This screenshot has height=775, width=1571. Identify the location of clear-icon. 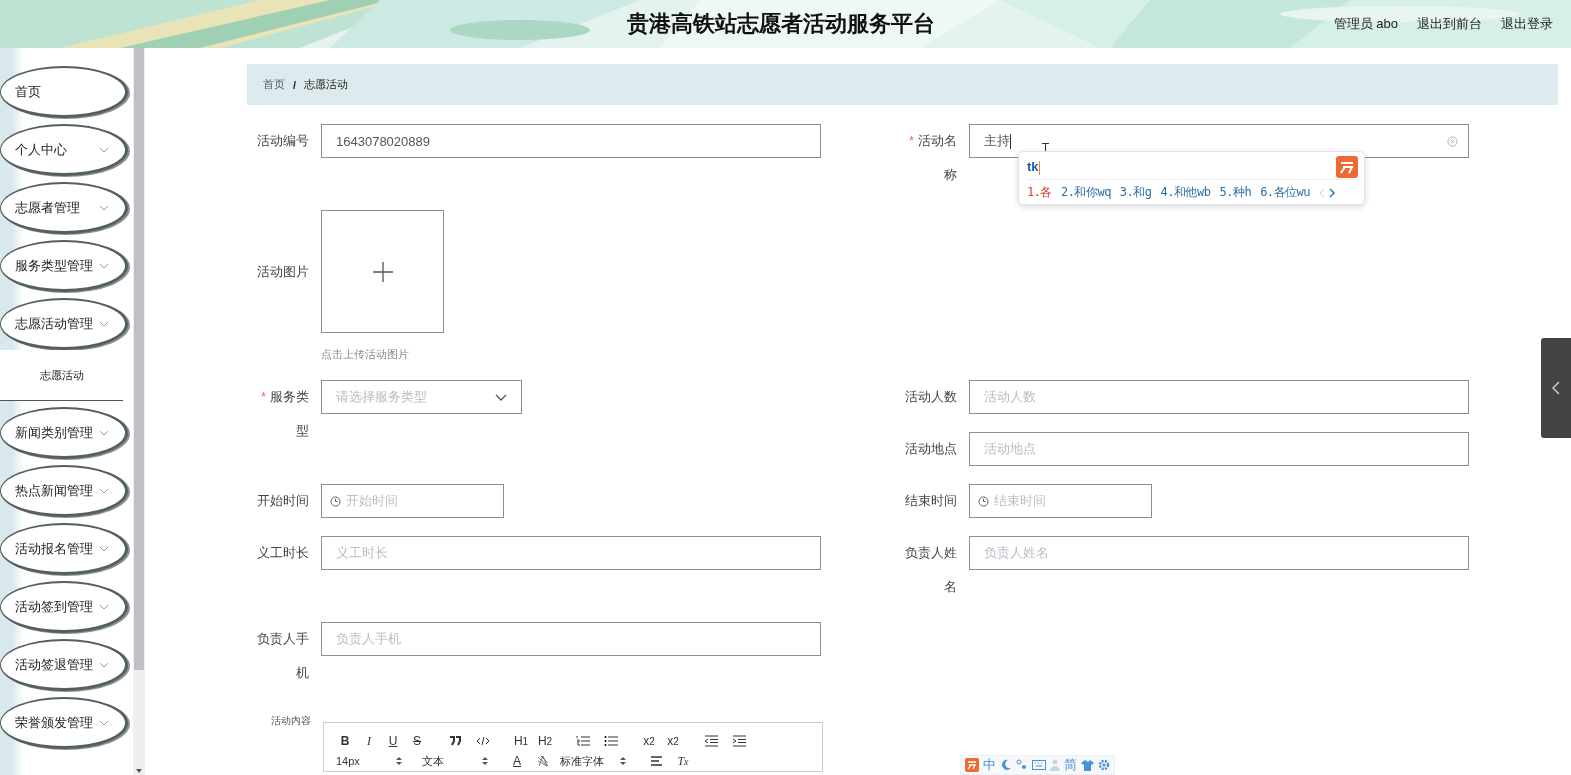
(1452, 141).